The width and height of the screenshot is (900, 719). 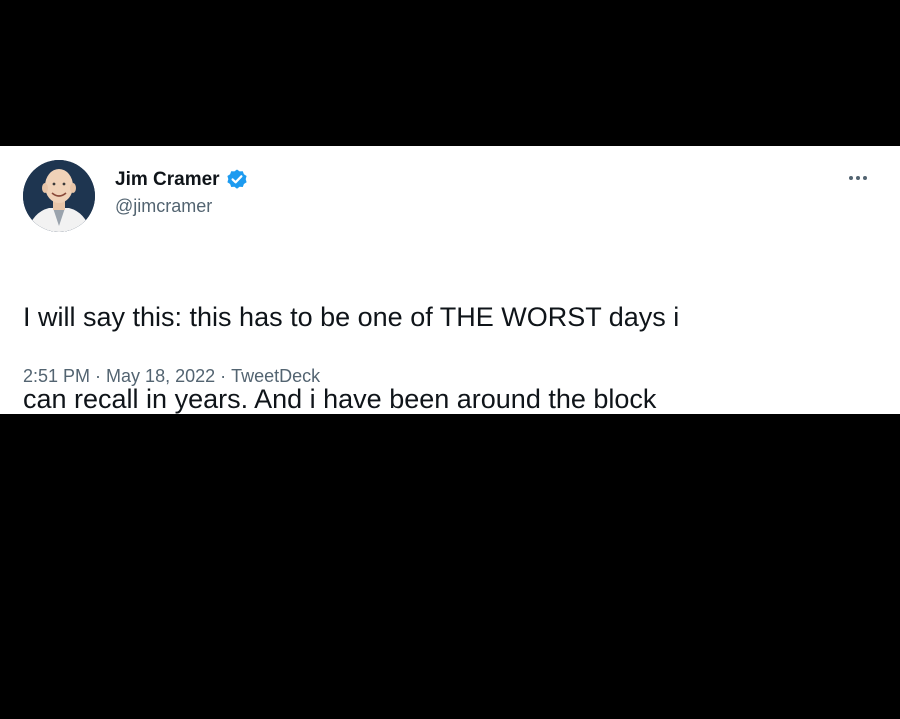 I want to click on display-name: Jim Cramer, so click(x=167, y=180).